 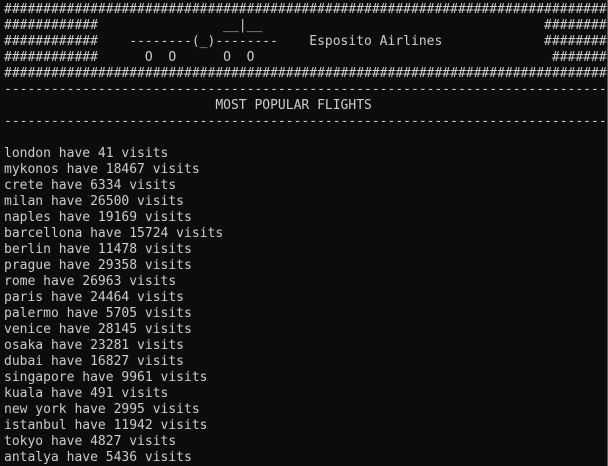 I want to click on flight-row: milan have 26500 visits, so click(x=94, y=201).